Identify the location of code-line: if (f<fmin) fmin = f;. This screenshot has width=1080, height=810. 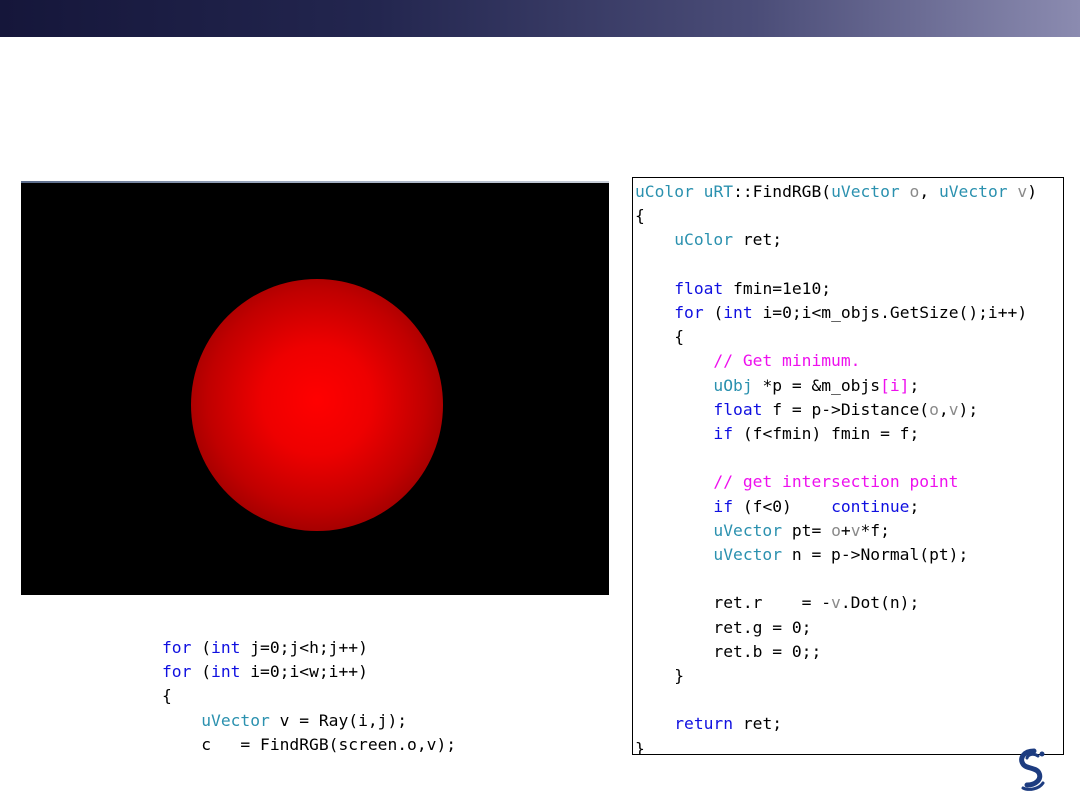
(816, 434).